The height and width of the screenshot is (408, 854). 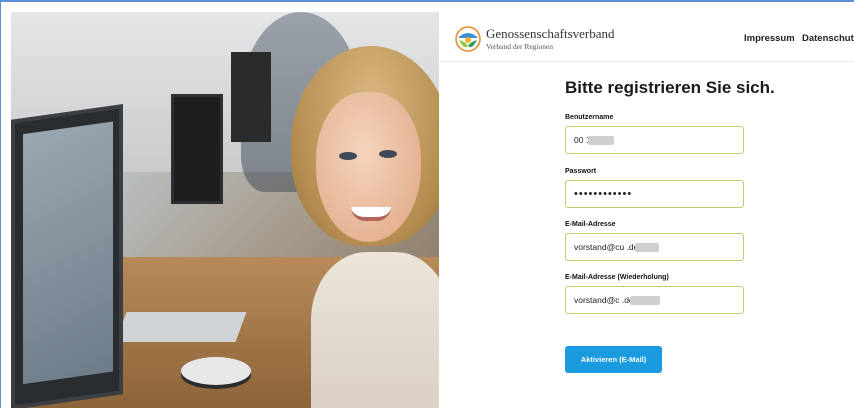 What do you see at coordinates (617, 277) in the screenshot?
I see `email-repeat-label: E-Mail-Adresse (Wiederholung)` at bounding box center [617, 277].